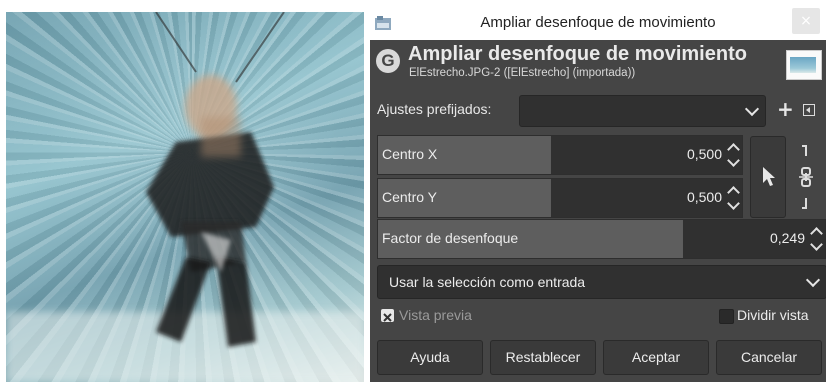 The image size is (826, 382). I want to click on preview-checkbox, so click(387, 315).